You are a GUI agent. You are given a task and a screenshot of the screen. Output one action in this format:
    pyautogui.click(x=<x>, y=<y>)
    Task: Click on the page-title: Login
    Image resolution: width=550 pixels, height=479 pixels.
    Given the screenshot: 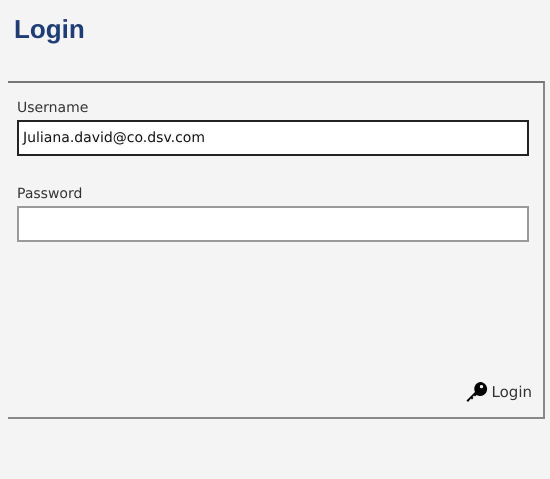 What is the action you would take?
    pyautogui.click(x=49, y=29)
    